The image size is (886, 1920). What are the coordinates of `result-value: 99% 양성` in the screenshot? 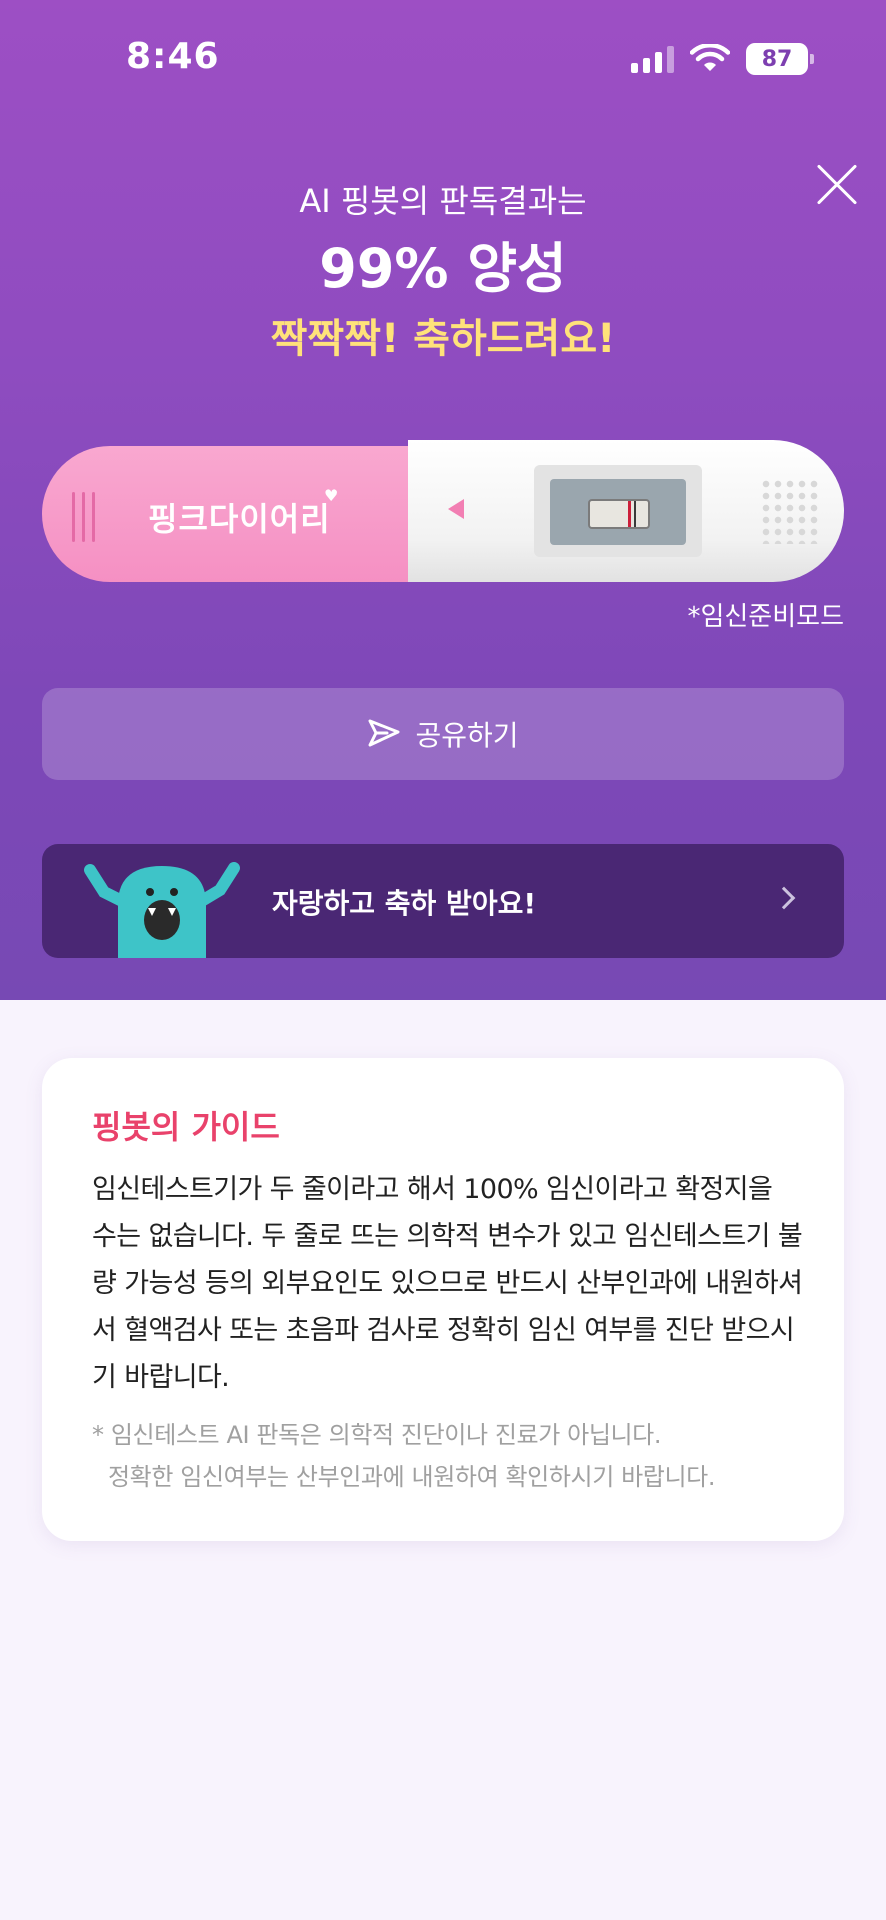 It's located at (443, 268).